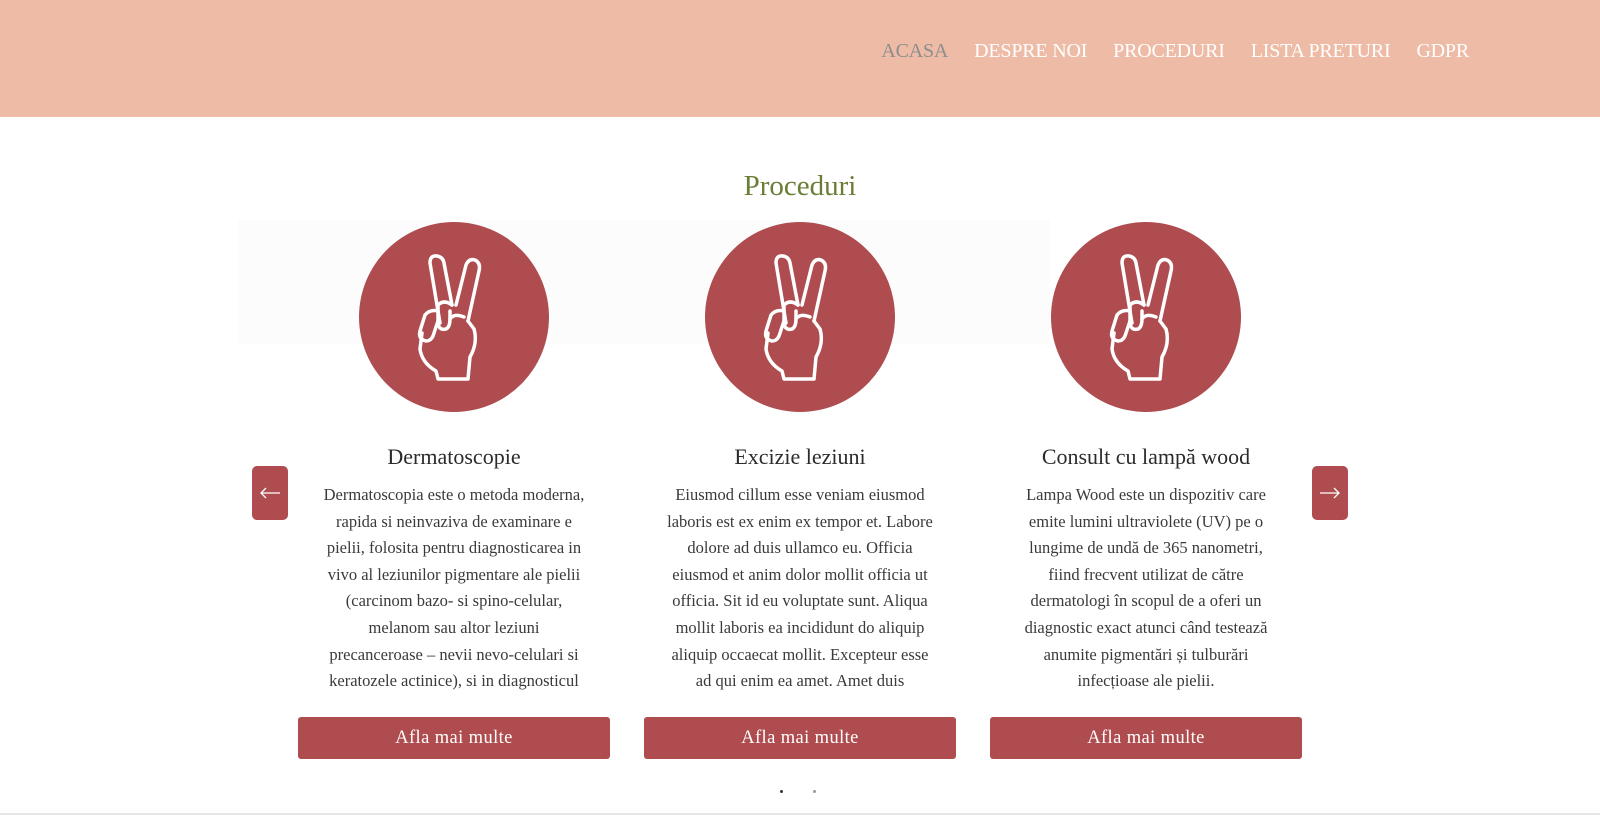  I want to click on section-title: Proceduri, so click(800, 186).